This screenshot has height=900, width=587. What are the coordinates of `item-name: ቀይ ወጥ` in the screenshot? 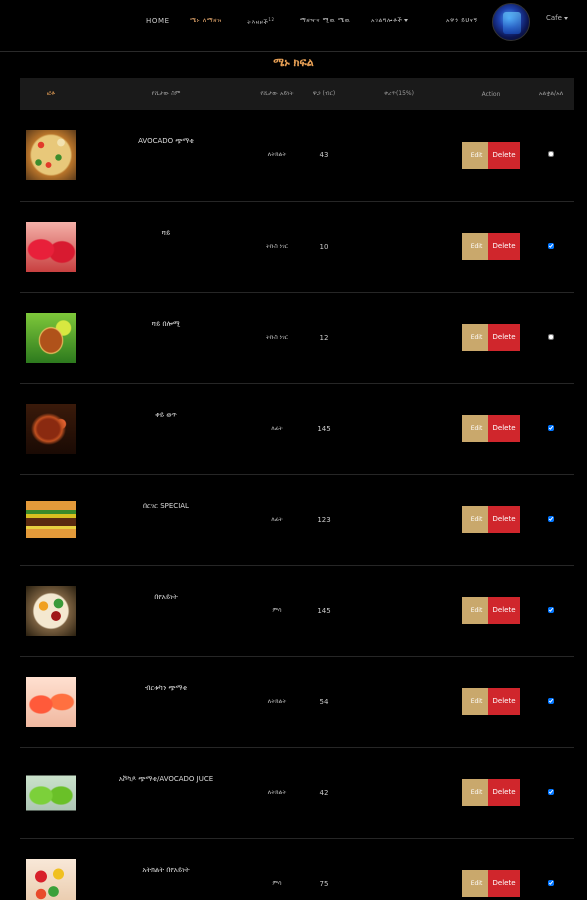 It's located at (166, 414).